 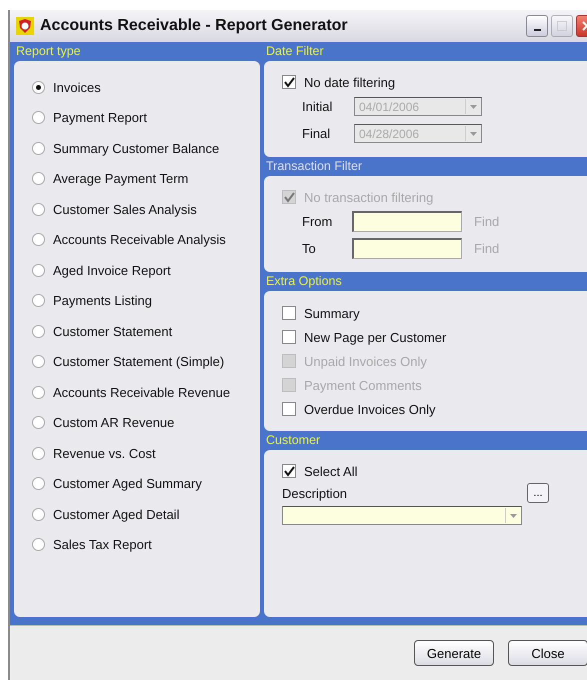 I want to click on radio-label: Customer Statement (Simple), so click(x=138, y=362).